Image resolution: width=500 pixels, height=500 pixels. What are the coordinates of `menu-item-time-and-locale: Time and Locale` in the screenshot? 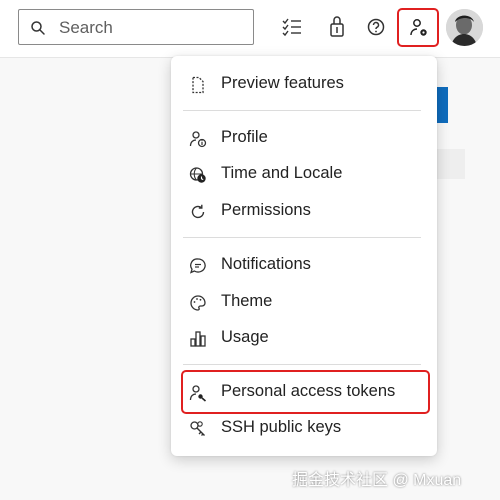 It's located at (304, 174).